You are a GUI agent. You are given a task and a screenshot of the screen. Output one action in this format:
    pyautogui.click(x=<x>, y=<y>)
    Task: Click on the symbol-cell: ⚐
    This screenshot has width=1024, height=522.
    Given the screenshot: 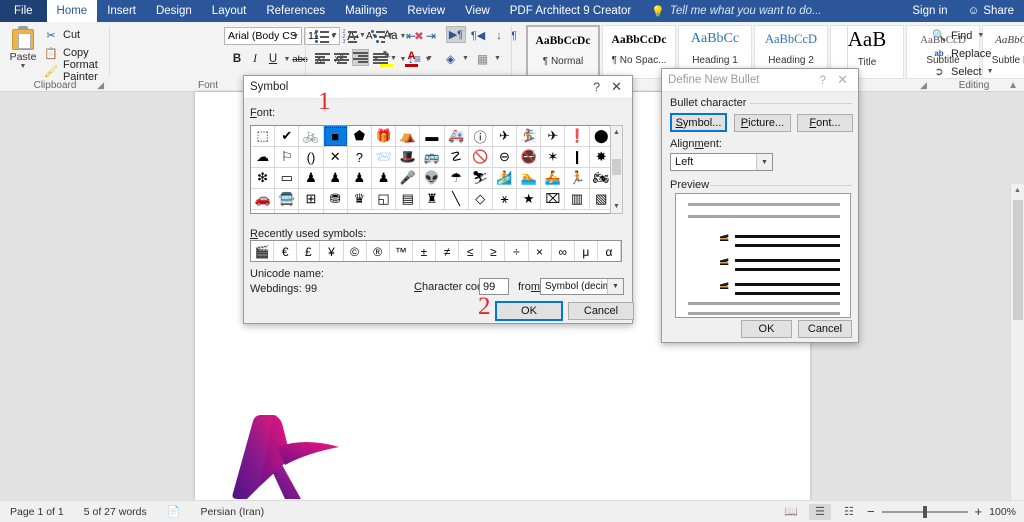 What is the action you would take?
    pyautogui.click(x=287, y=157)
    